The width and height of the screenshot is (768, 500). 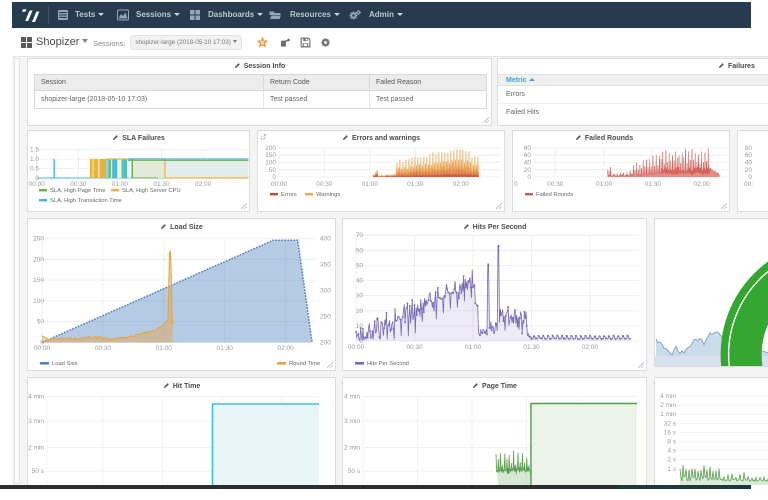 What do you see at coordinates (65, 364) in the screenshot?
I see `svg-text: Load Size` at bounding box center [65, 364].